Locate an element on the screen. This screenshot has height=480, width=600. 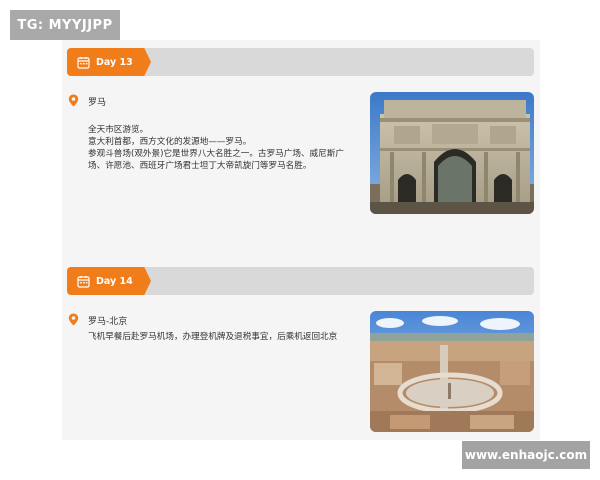
day-tab-13: Day 13 is located at coordinates (109, 62).